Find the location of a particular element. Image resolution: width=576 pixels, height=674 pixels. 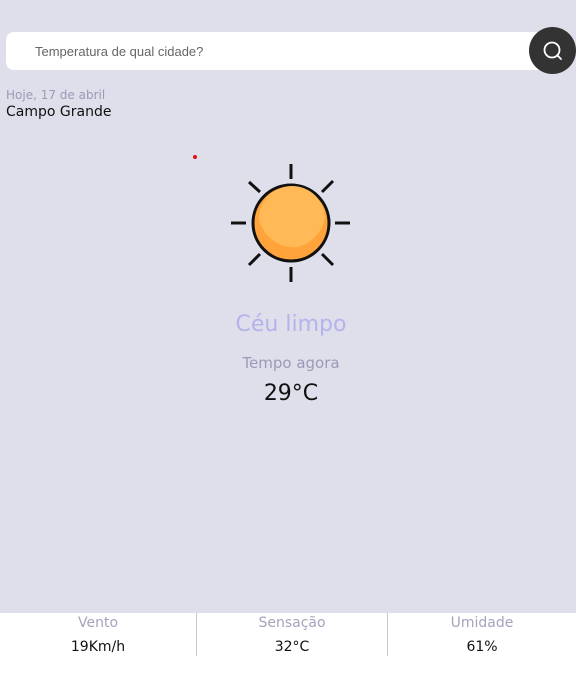

red-dot-marker is located at coordinates (195, 157).